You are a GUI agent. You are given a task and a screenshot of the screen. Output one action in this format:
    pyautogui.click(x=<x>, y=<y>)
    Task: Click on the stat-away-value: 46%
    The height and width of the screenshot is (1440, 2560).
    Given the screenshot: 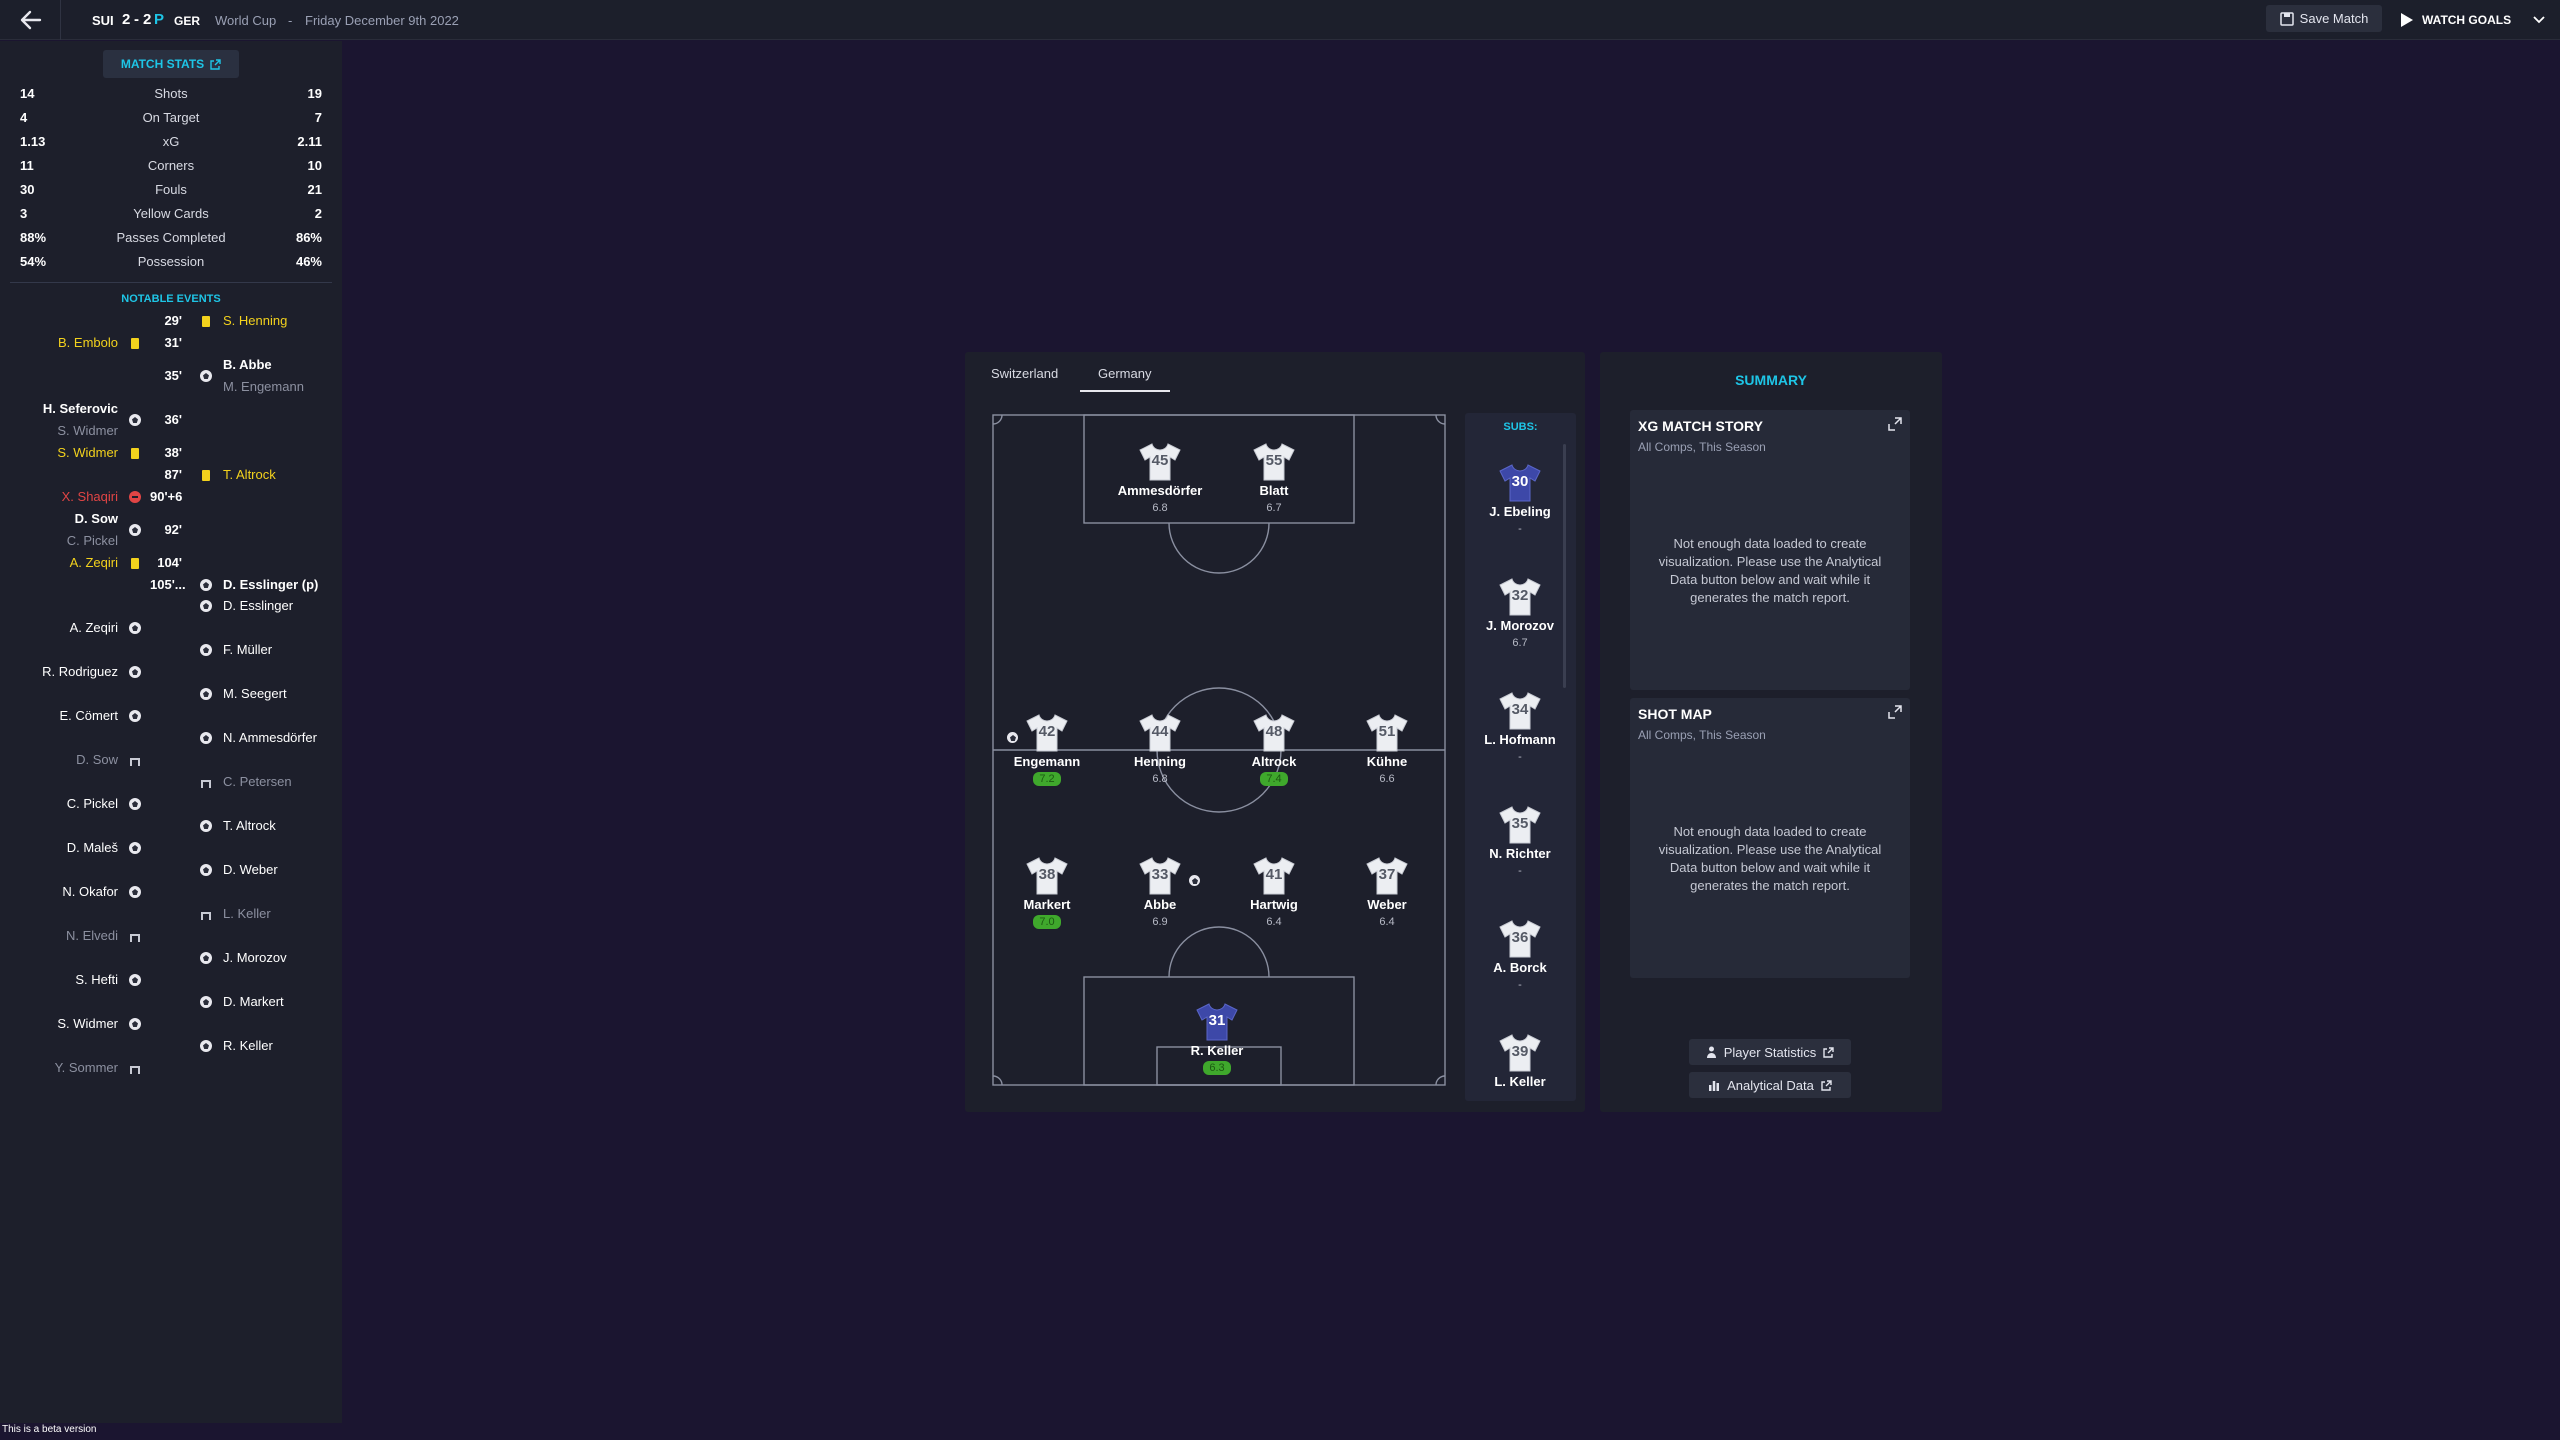 What is the action you would take?
    pyautogui.click(x=308, y=261)
    